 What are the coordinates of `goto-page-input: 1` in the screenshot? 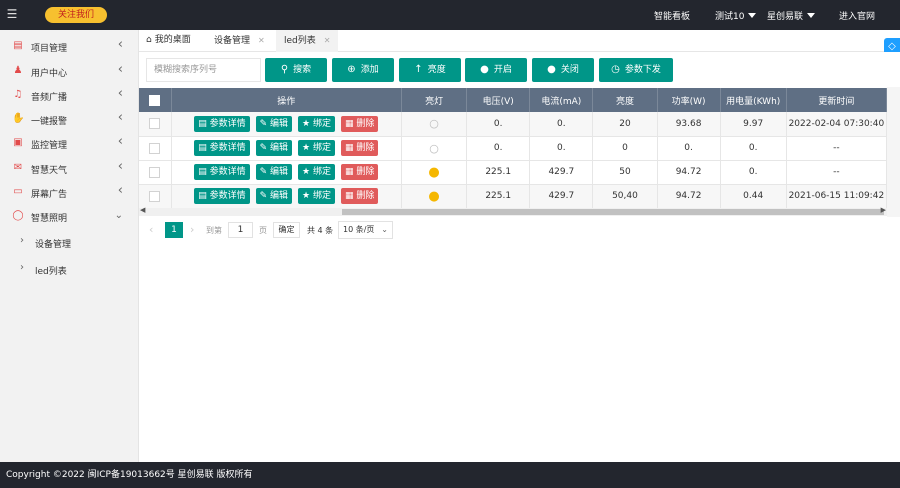 It's located at (240, 230).